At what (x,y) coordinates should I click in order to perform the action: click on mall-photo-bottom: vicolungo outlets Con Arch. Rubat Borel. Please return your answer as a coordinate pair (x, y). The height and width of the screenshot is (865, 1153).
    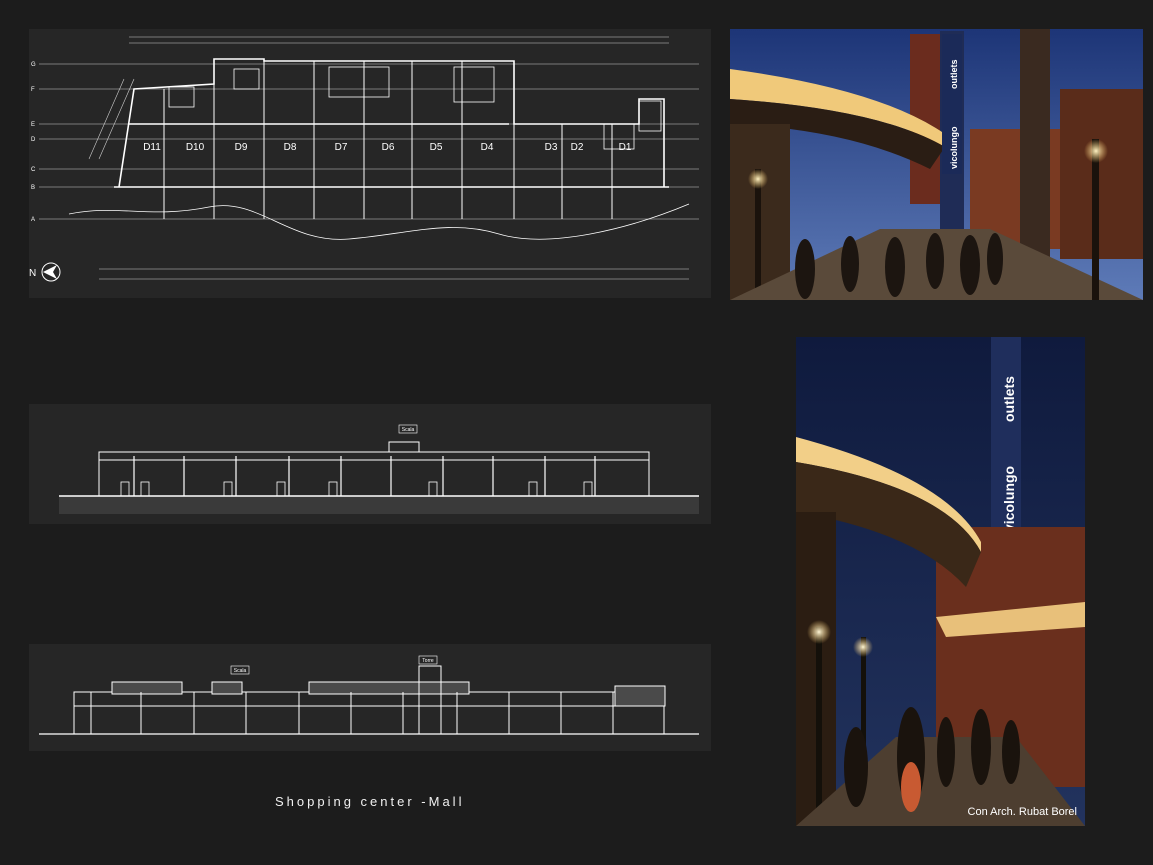
    Looking at the image, I should click on (940, 581).